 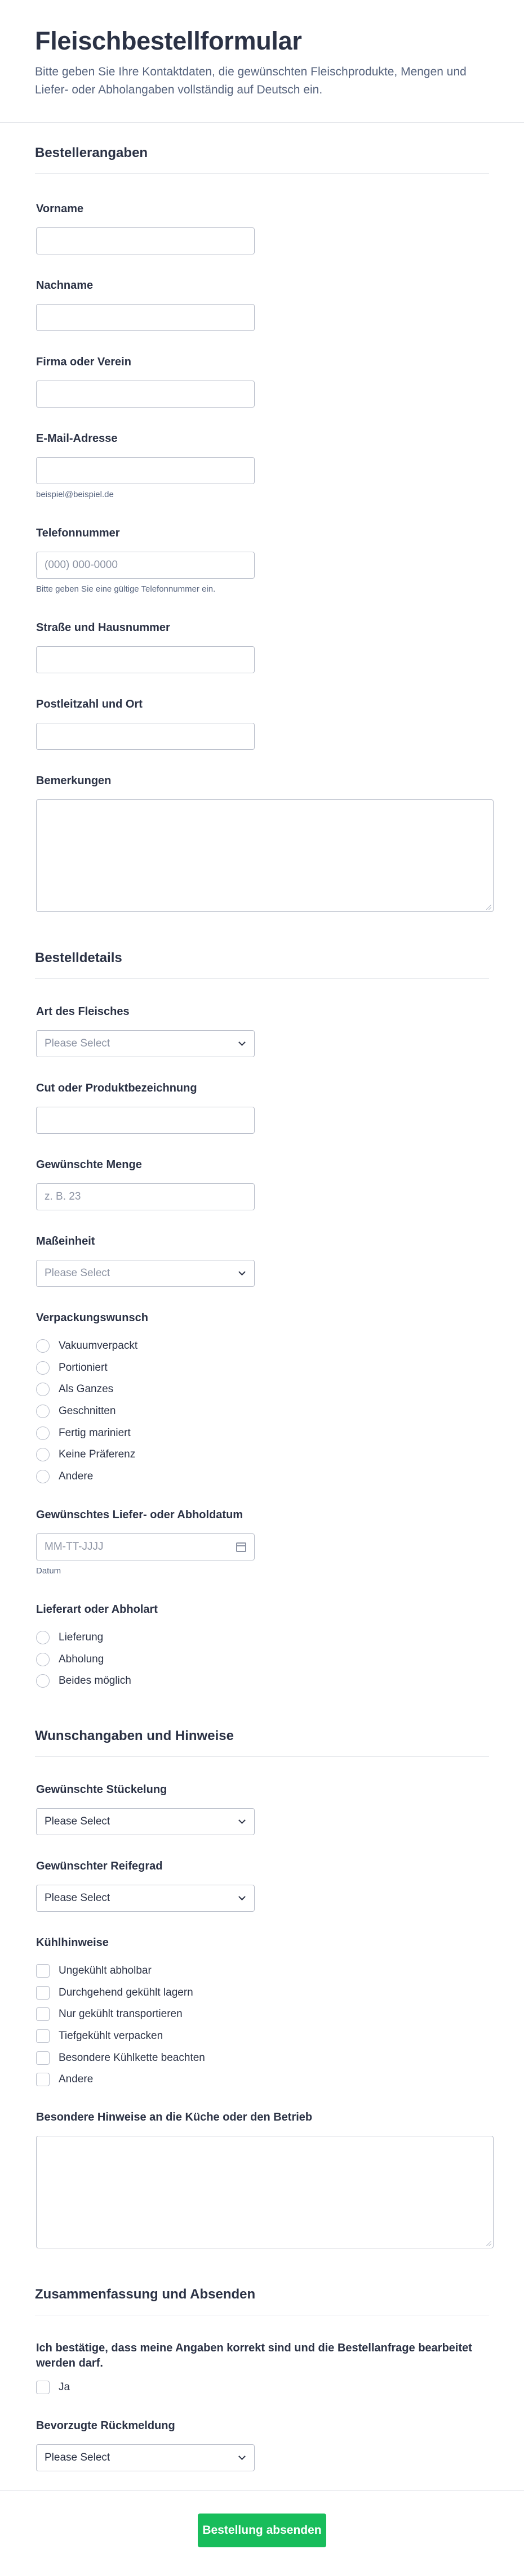 I want to click on field-cut: Cut oder Produktbezeichnung, so click(x=145, y=1107).